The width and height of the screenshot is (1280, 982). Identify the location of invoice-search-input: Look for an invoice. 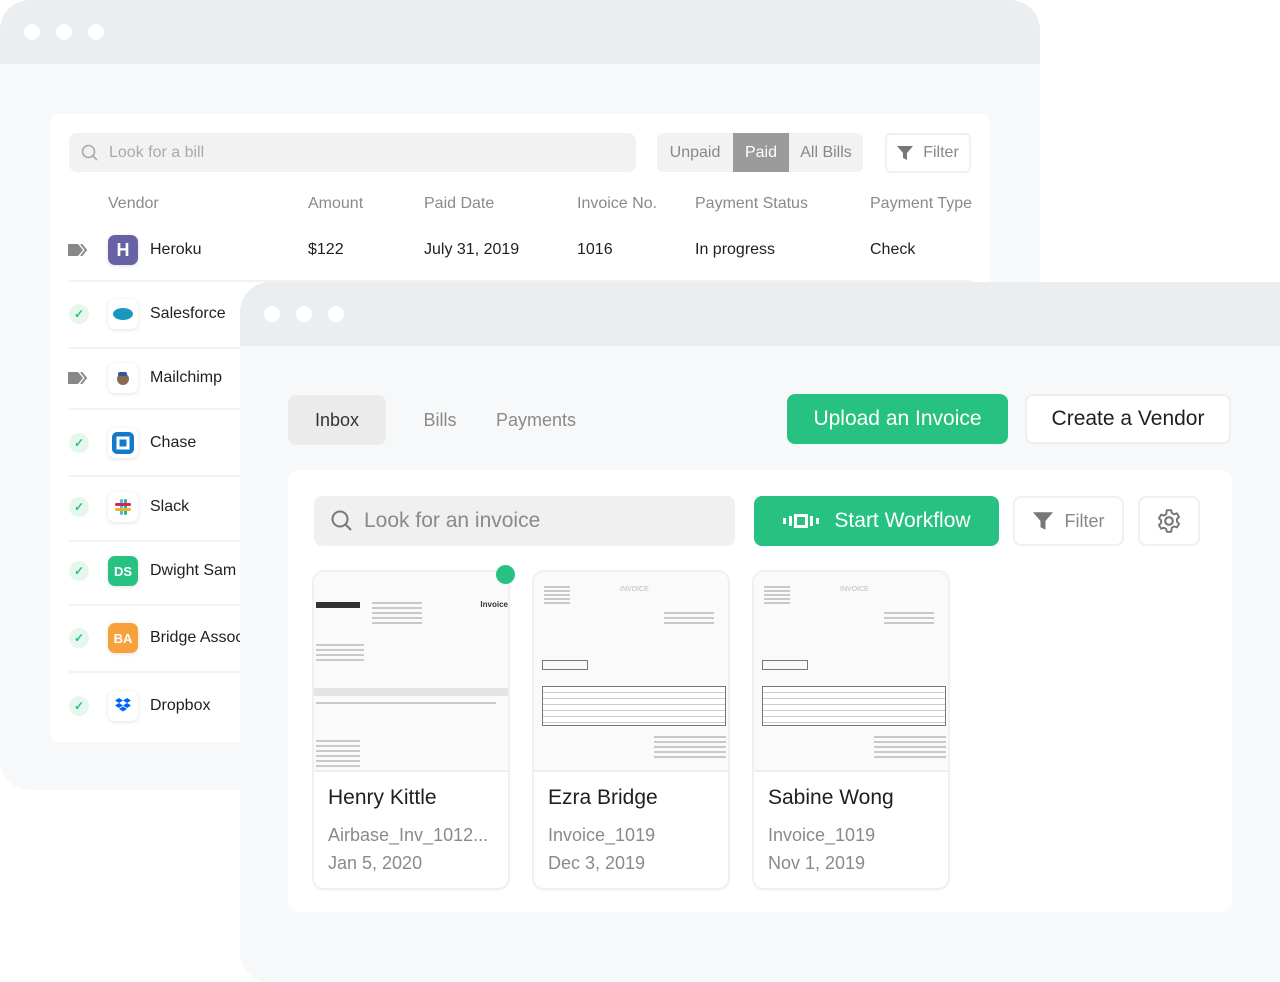
(524, 521).